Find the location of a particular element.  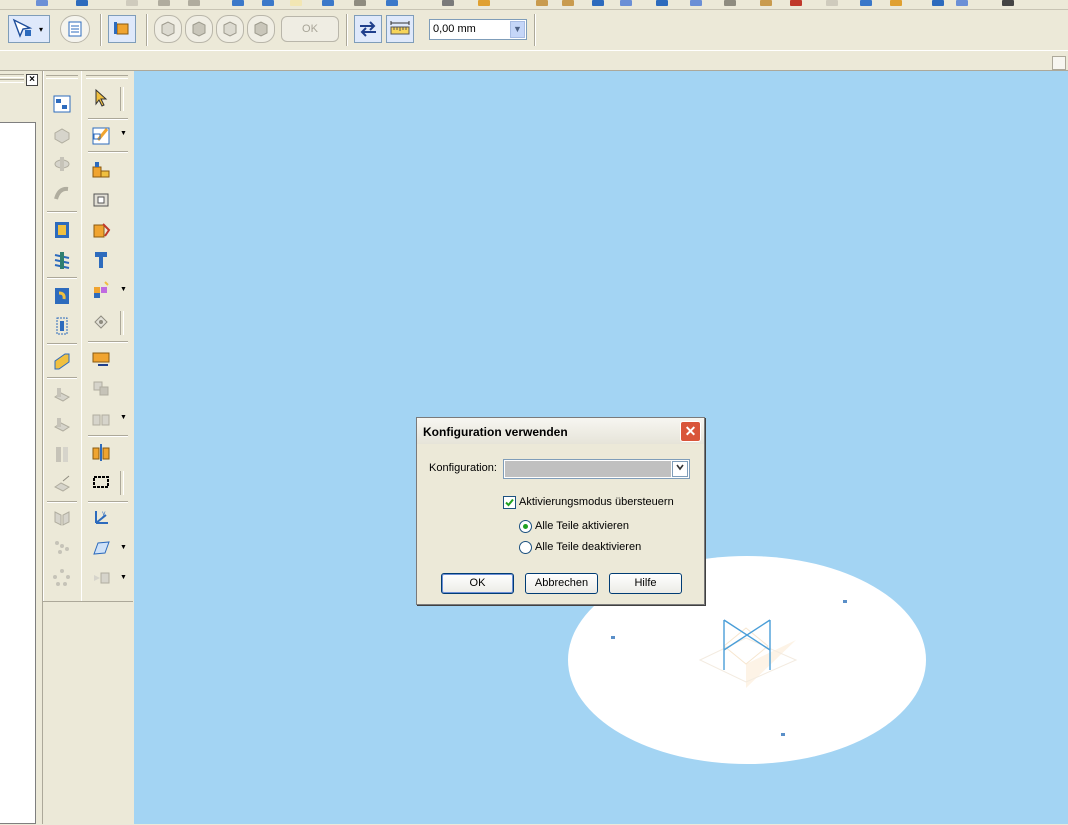

override-activation-label: Aktivierungsmodus übersteuern is located at coordinates (596, 502).